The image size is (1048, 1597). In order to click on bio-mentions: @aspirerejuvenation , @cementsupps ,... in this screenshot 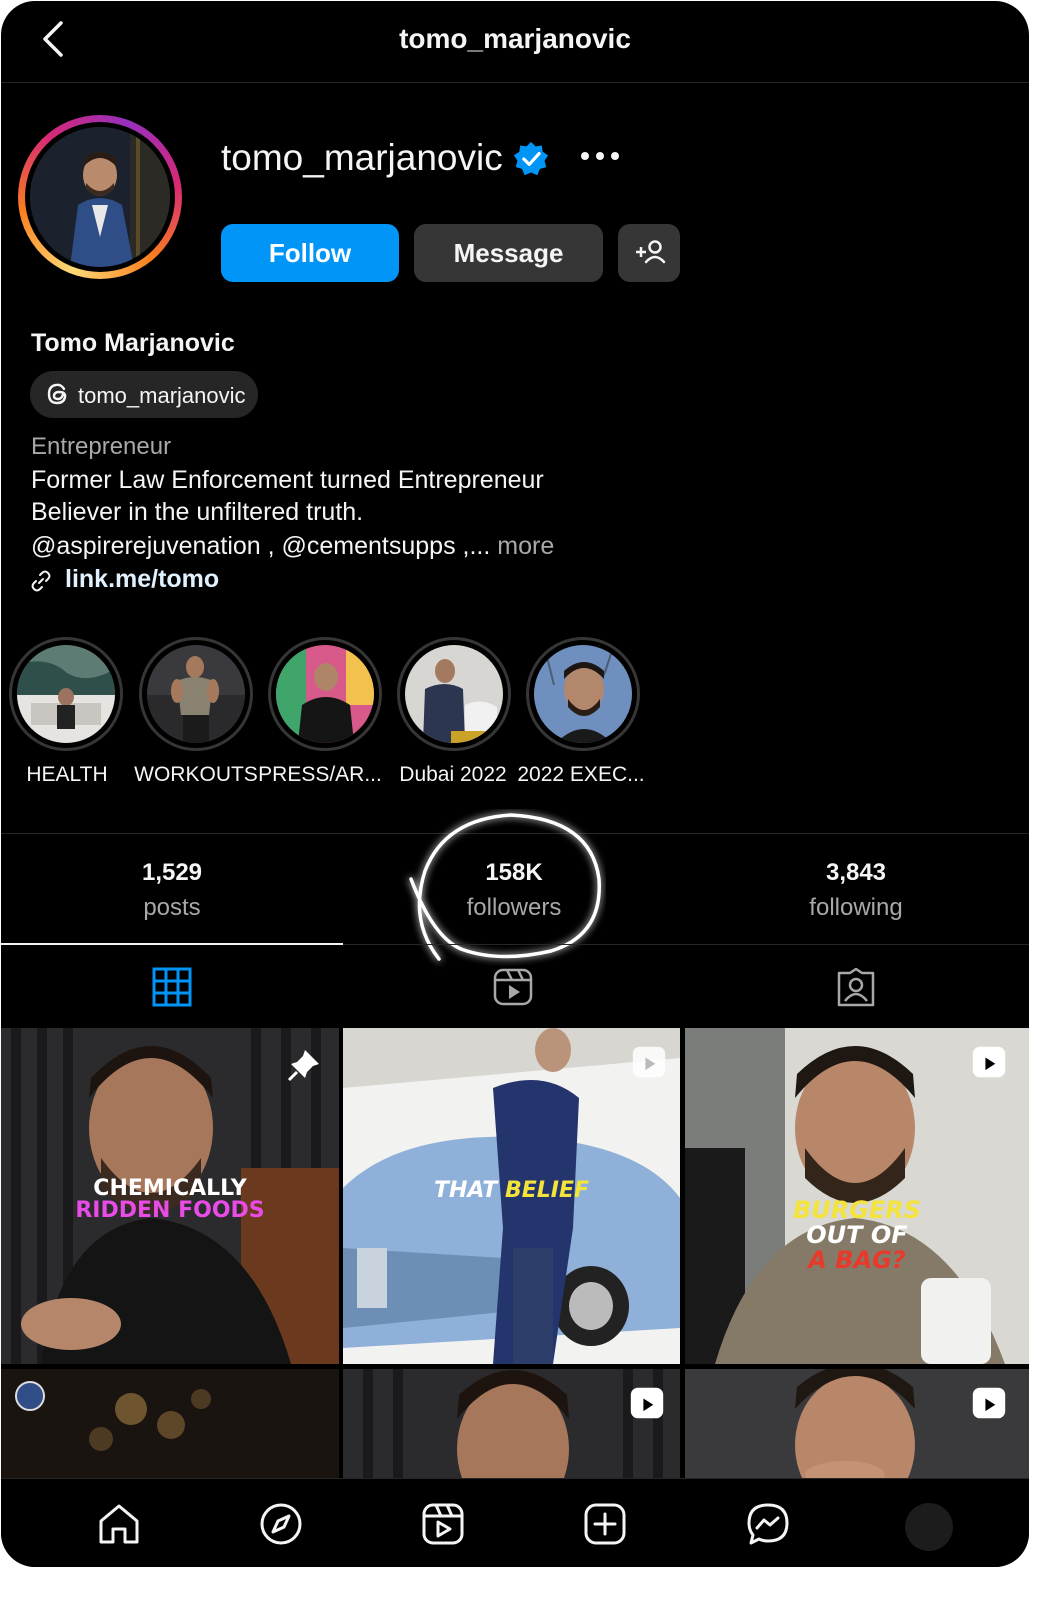, I will do `click(260, 546)`.